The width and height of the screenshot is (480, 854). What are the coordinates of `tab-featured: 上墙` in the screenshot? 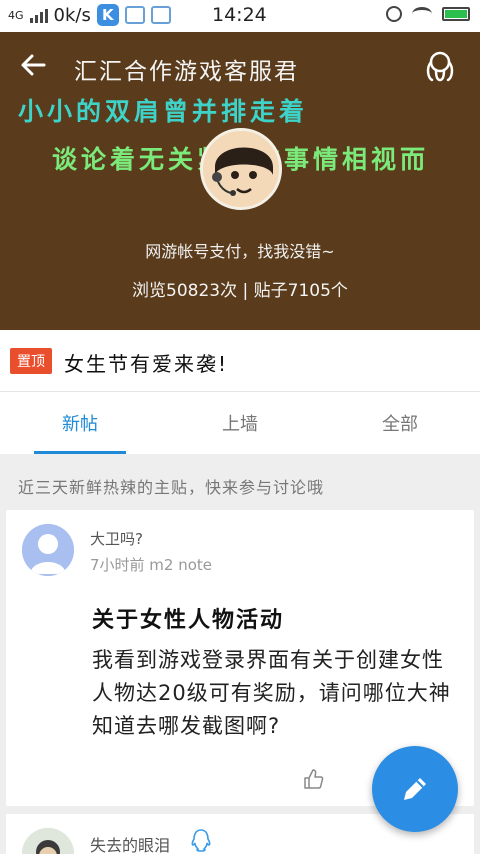 It's located at (240, 423).